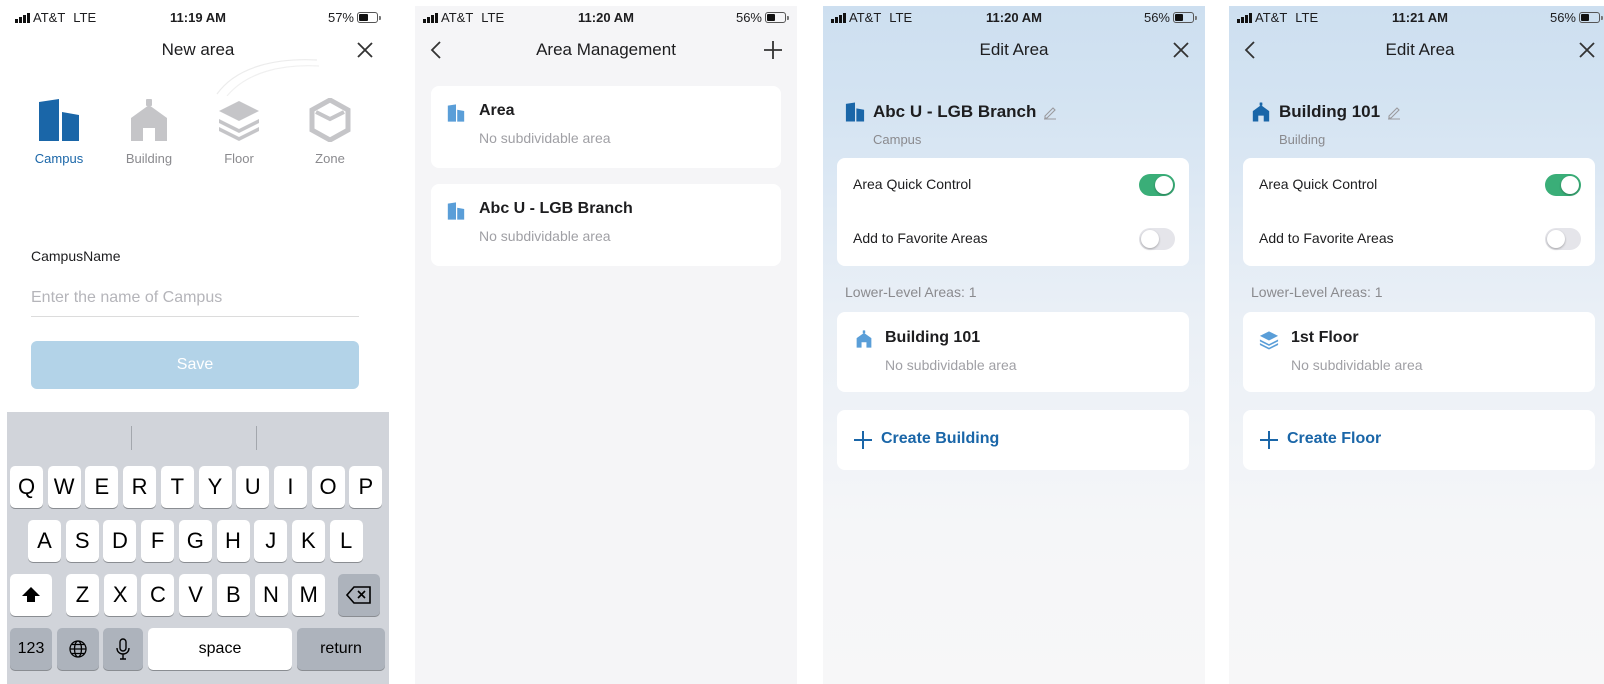 Image resolution: width=1604 pixels, height=684 pixels. Describe the element at coordinates (271, 595) in the screenshot. I see `key: N` at that location.